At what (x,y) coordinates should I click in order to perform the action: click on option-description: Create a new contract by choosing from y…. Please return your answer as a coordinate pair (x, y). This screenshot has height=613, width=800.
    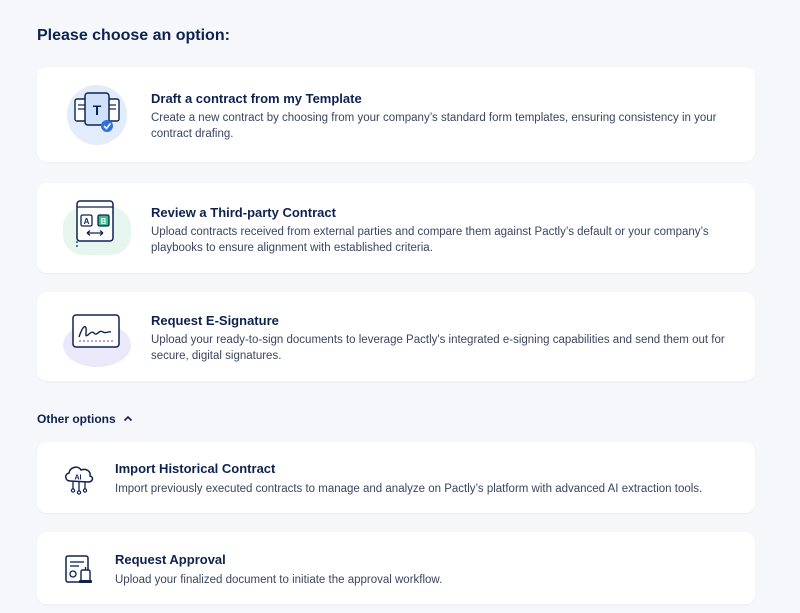
    Looking at the image, I should click on (434, 126).